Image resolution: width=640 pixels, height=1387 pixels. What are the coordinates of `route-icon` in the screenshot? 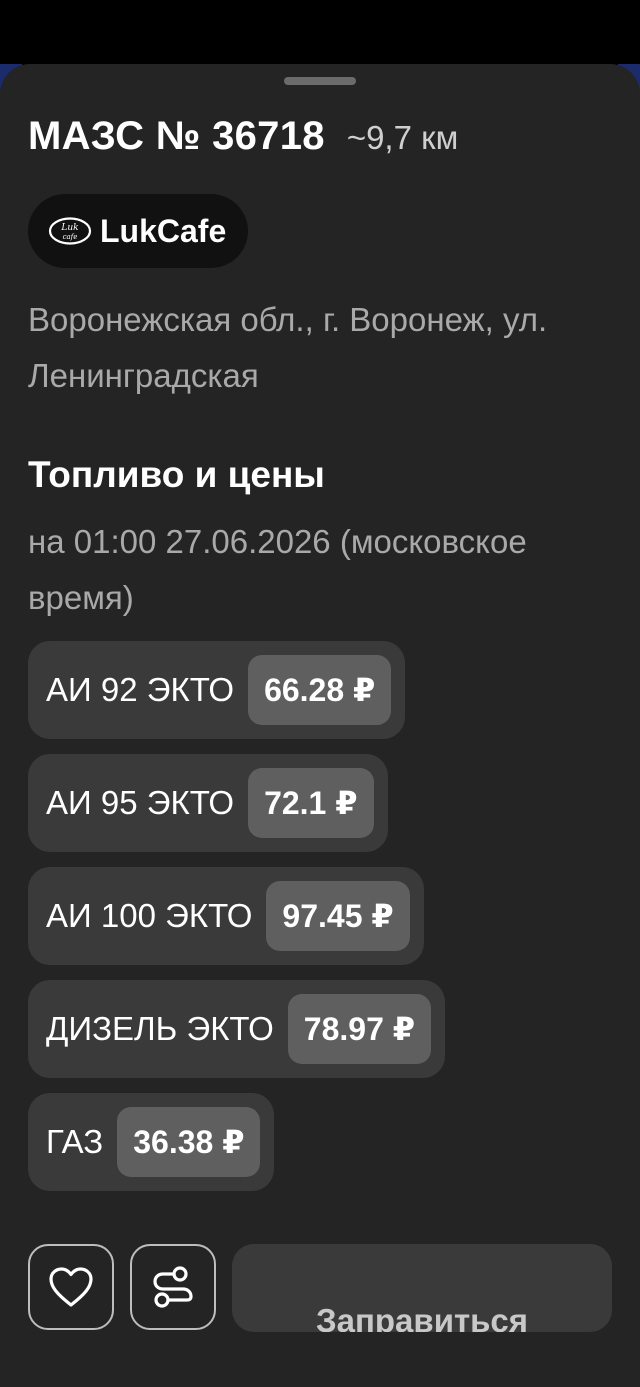 It's located at (173, 1287).